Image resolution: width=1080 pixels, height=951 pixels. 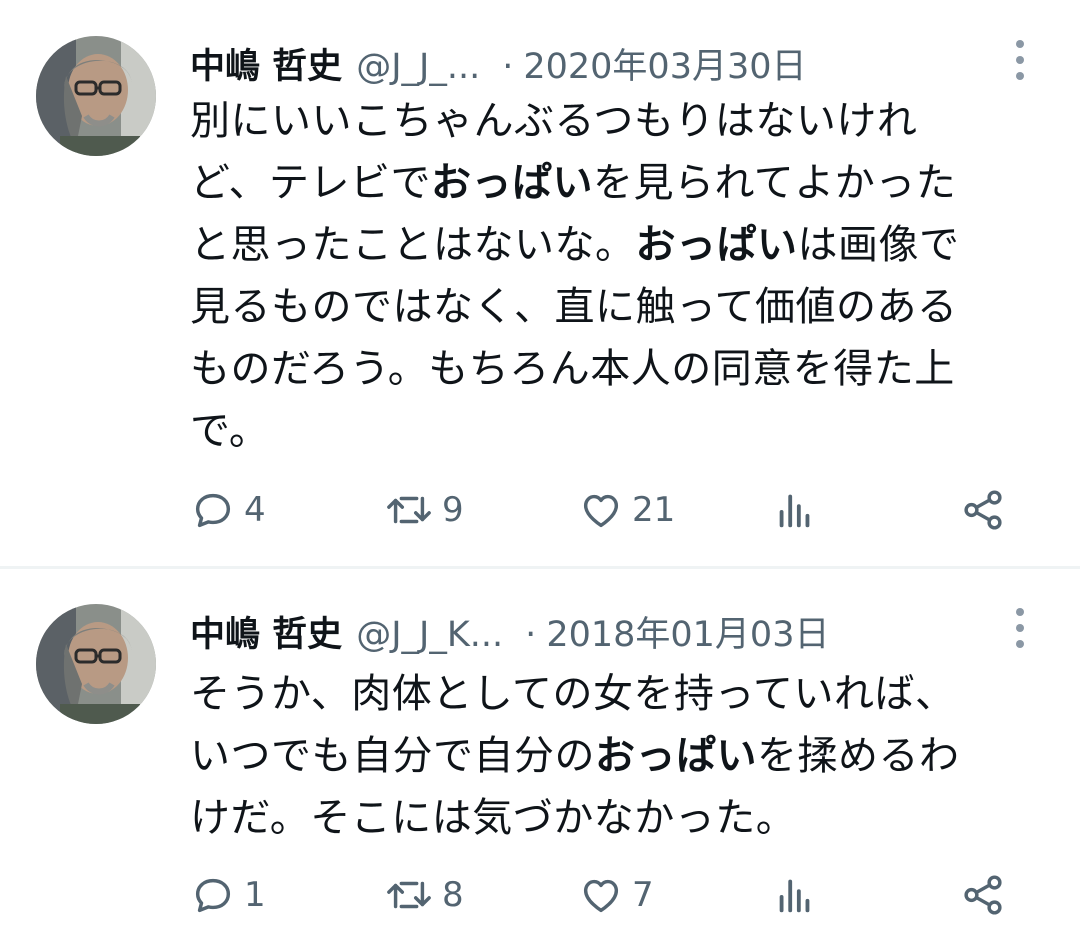 I want to click on retweet-button: 9, so click(x=424, y=510).